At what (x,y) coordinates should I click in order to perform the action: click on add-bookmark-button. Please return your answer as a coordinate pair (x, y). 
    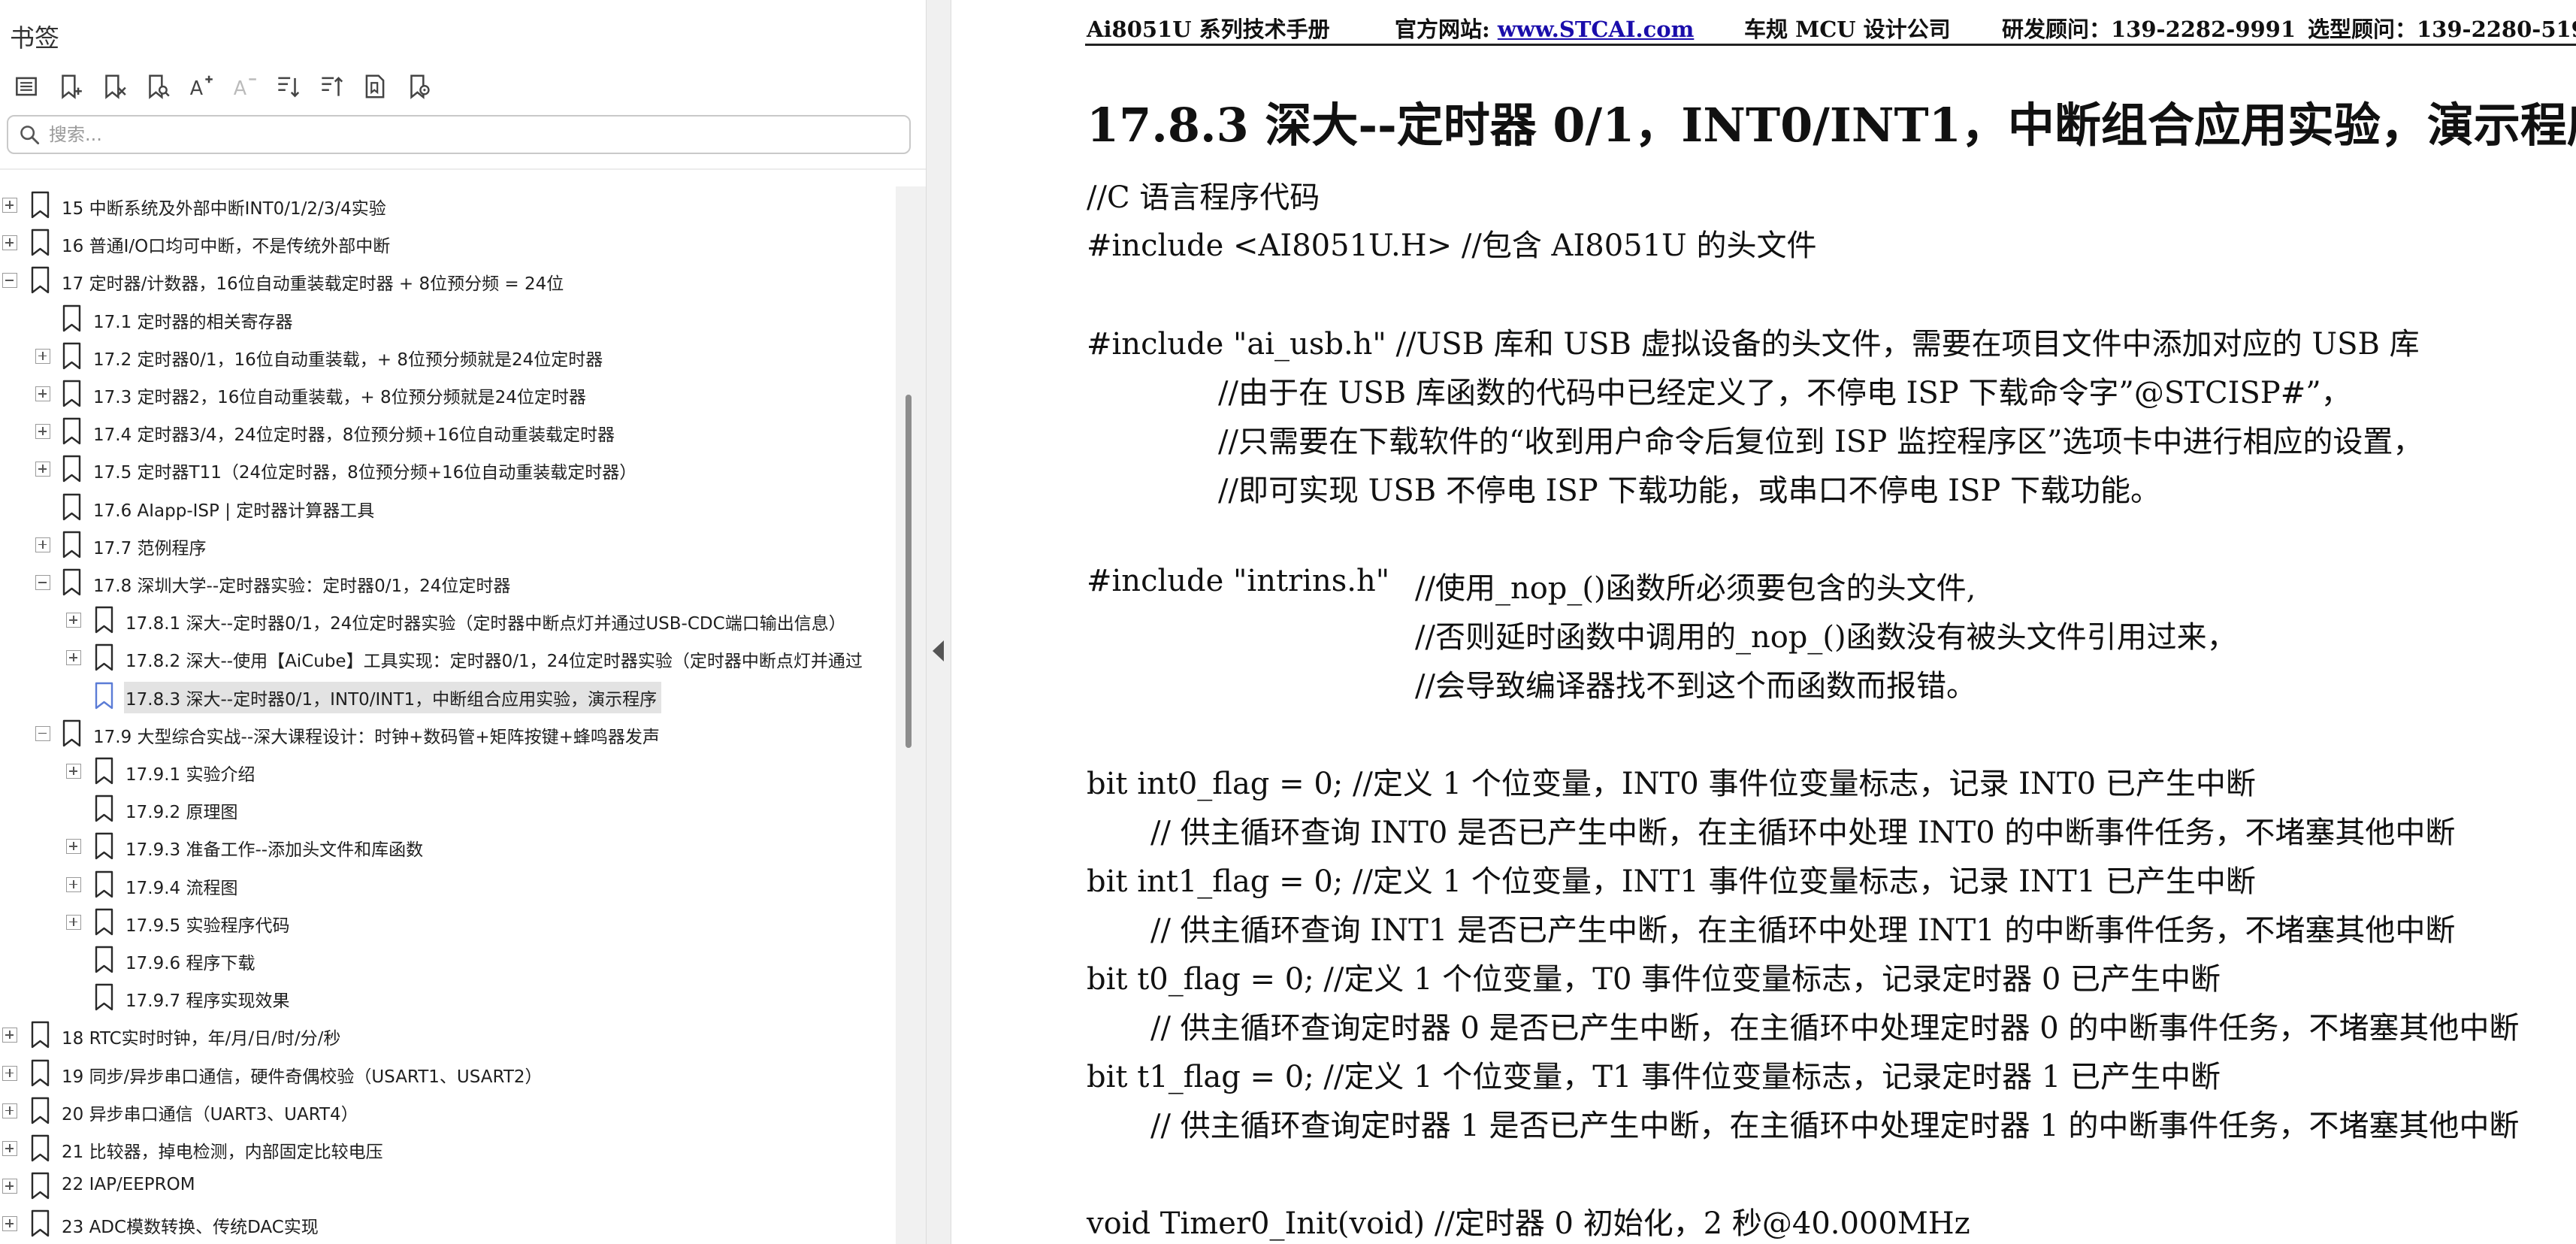
    Looking at the image, I should click on (70, 87).